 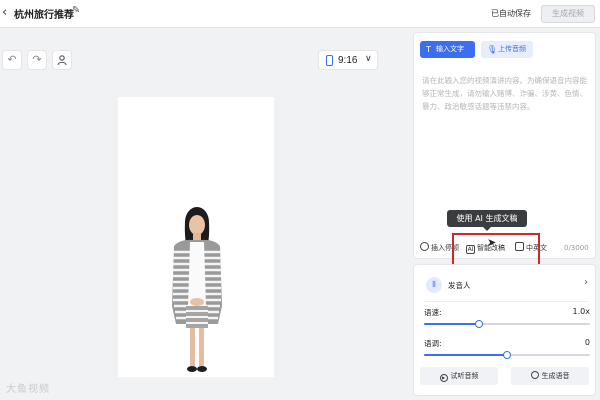 I want to click on waveform-icon: ⦀, so click(x=434, y=285).